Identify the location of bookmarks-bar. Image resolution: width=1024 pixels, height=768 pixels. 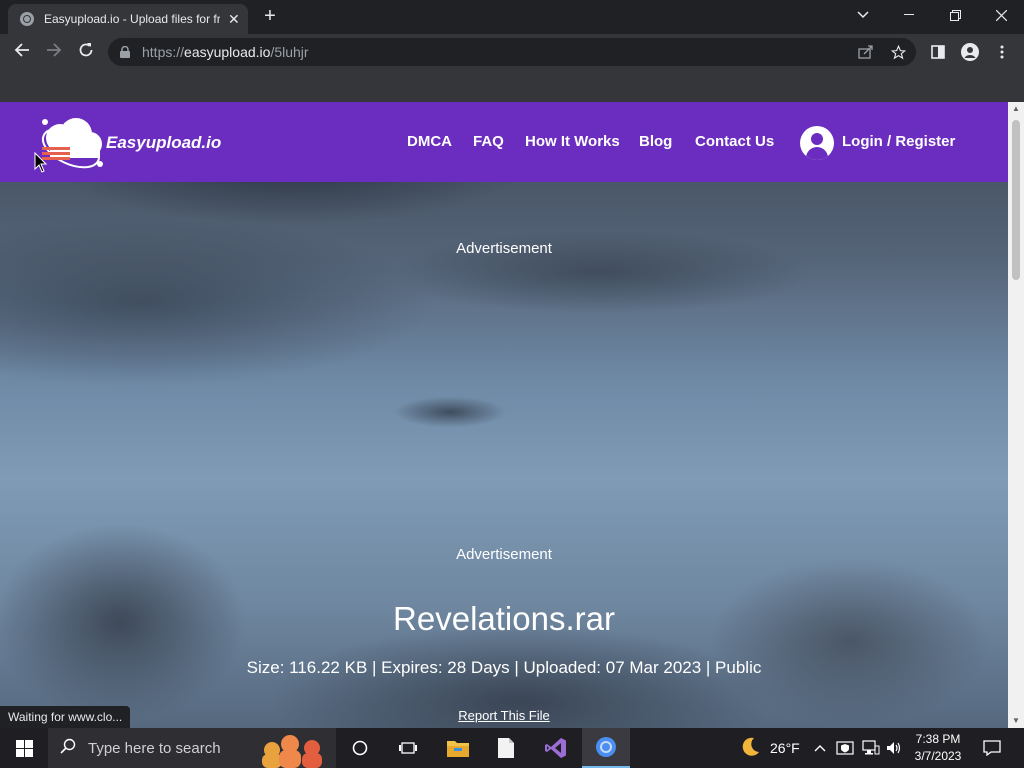
(512, 86).